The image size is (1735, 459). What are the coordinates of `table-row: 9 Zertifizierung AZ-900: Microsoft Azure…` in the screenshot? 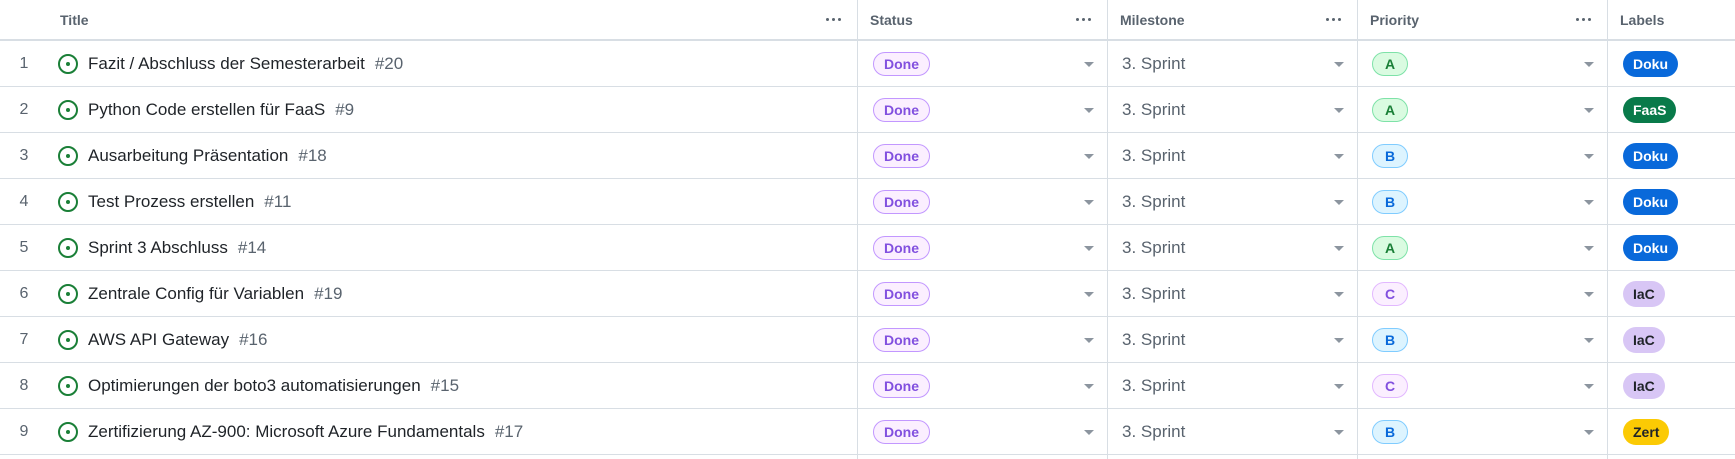 It's located at (867, 432).